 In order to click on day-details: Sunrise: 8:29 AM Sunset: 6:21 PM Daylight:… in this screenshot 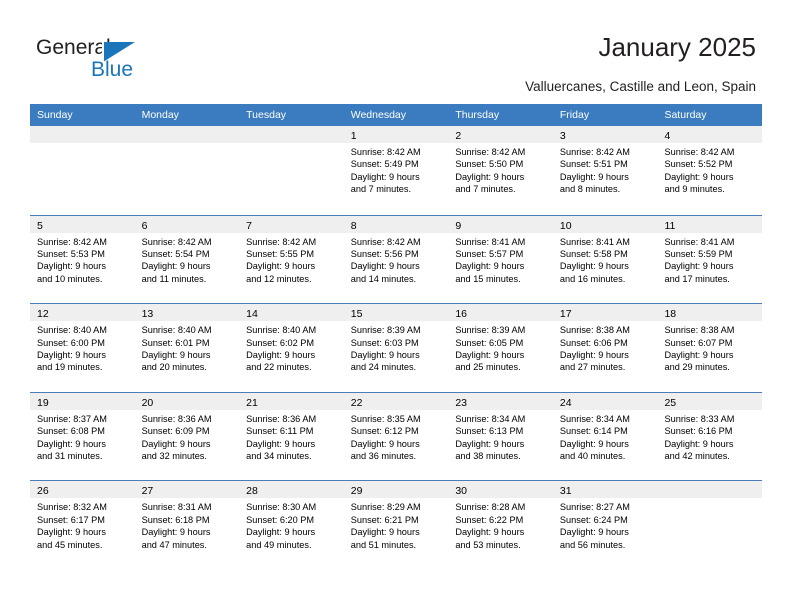, I will do `click(396, 524)`.